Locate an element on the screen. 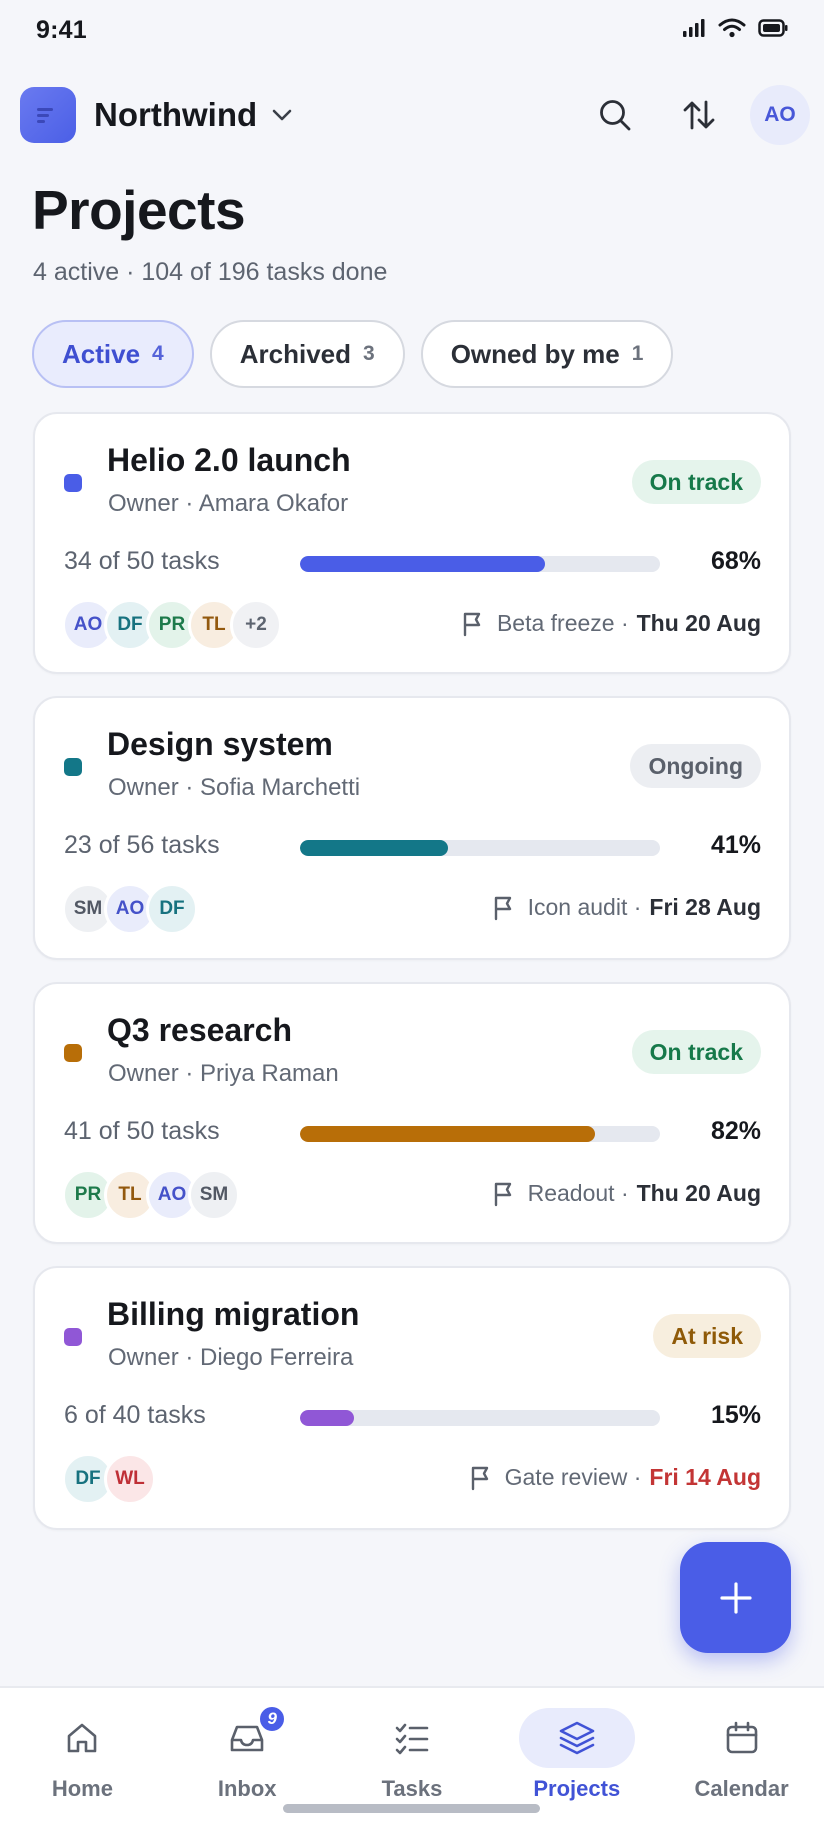  status-badge: At risk is located at coordinates (707, 1336).